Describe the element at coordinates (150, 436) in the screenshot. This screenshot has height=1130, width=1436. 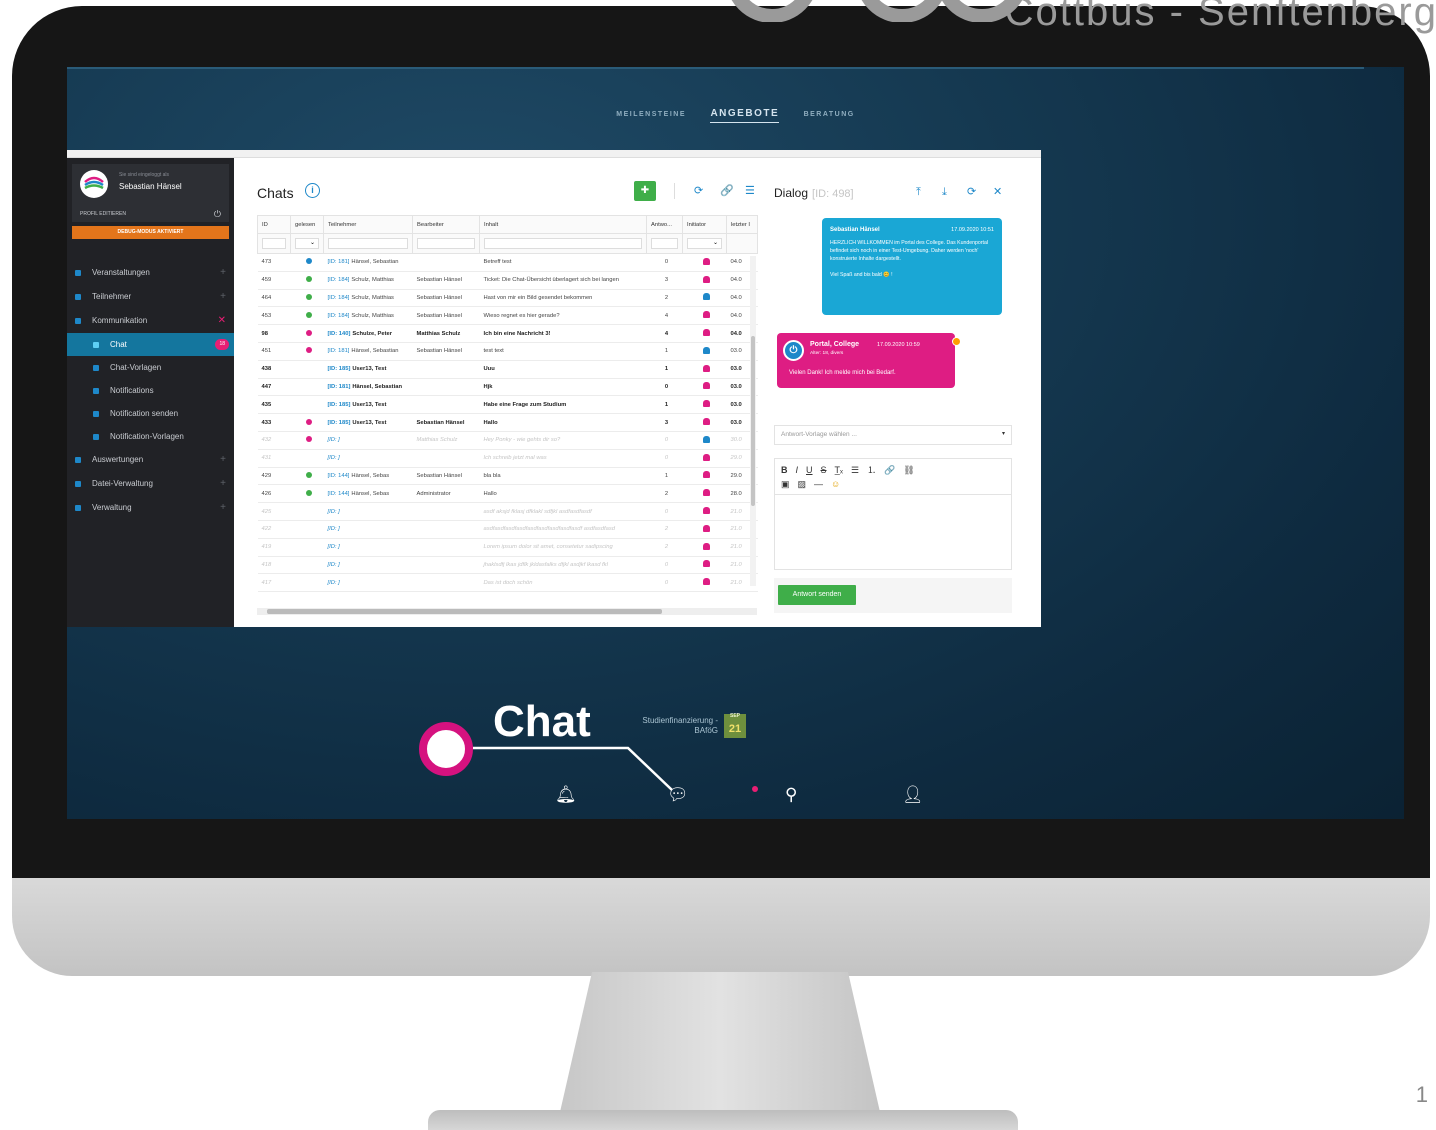
I see `sidebar-item-notification-vorlagen: Notification-Vorlagen` at that location.